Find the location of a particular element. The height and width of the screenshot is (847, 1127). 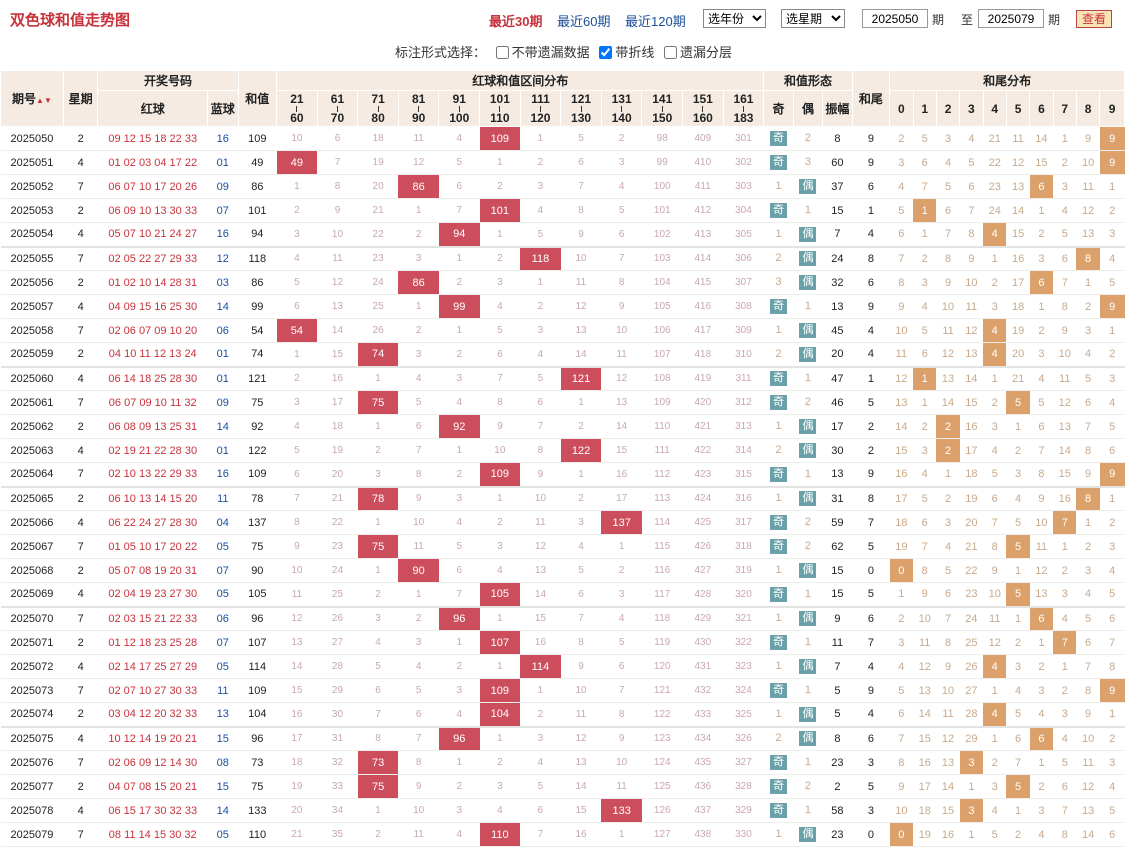

sort-icon: ▲▼ is located at coordinates (44, 100).